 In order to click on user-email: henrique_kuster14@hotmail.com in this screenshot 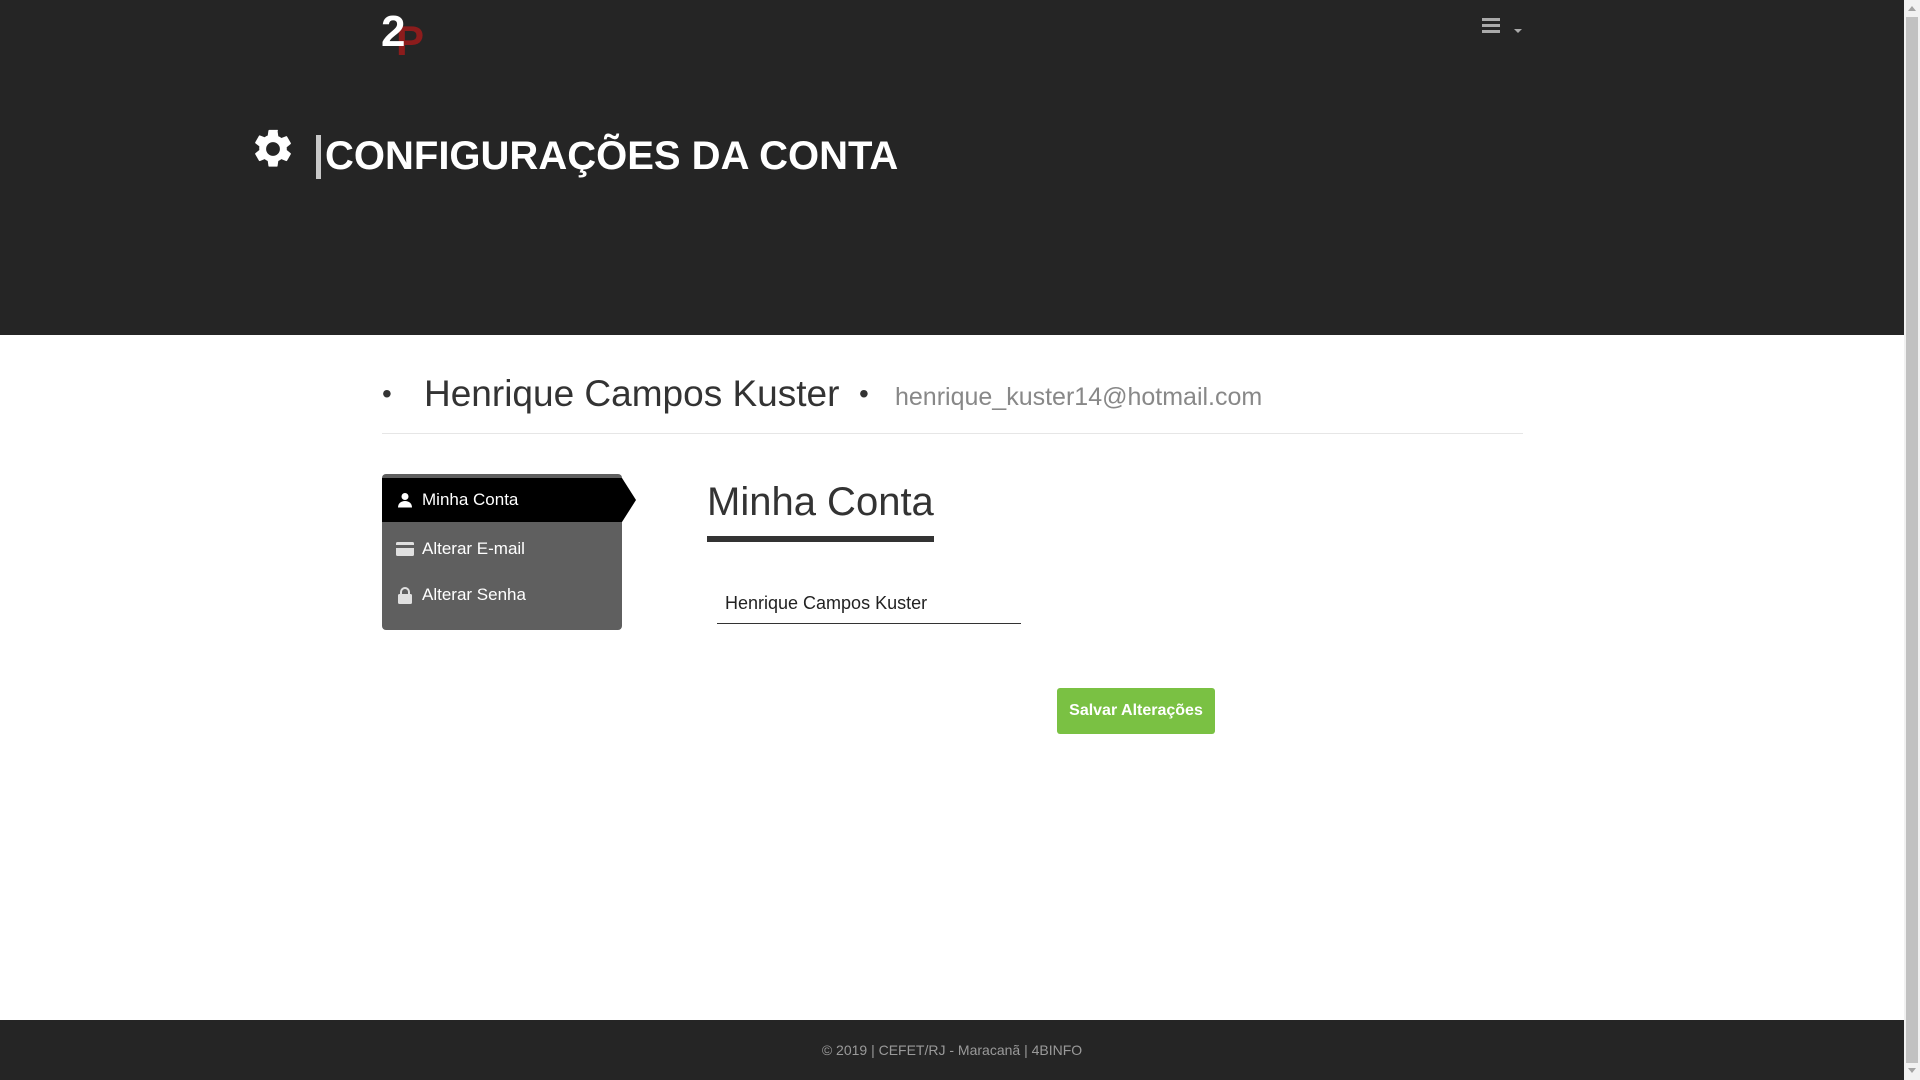, I will do `click(1079, 397)`.